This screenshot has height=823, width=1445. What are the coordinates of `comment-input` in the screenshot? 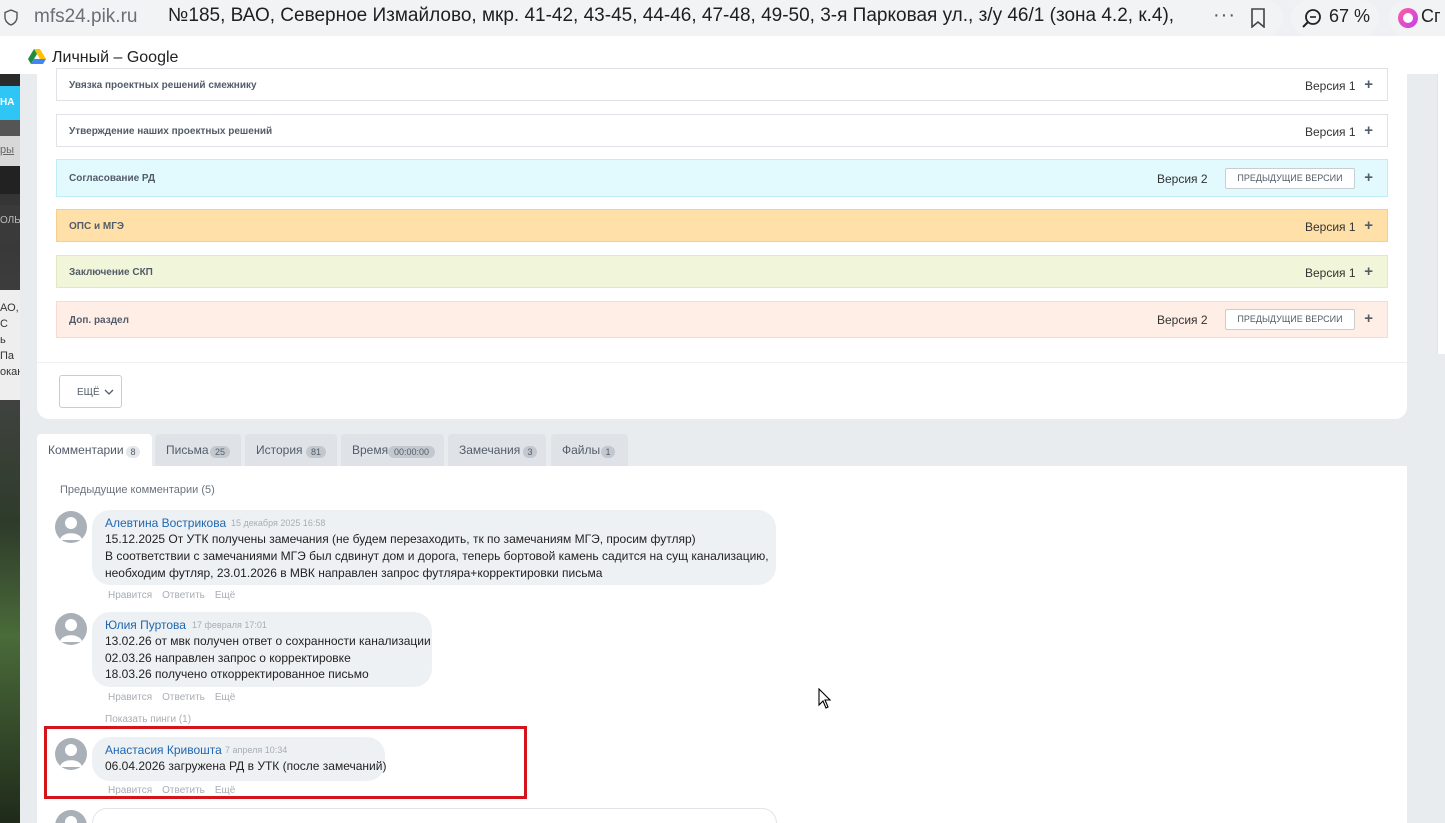 It's located at (434, 815).